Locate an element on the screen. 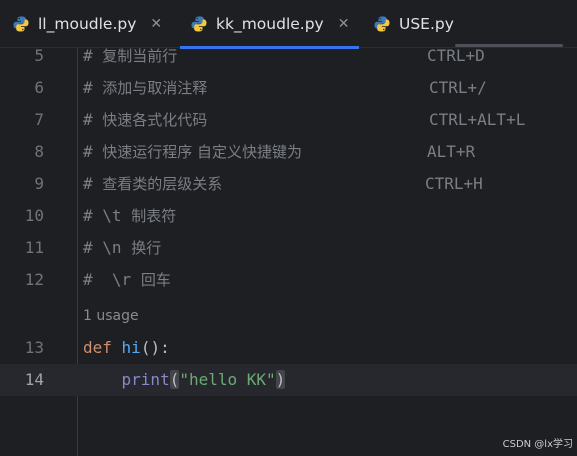 The image size is (577, 456). comment-text: # 快速运行程序 自定义快捷键为 is located at coordinates (192, 152).